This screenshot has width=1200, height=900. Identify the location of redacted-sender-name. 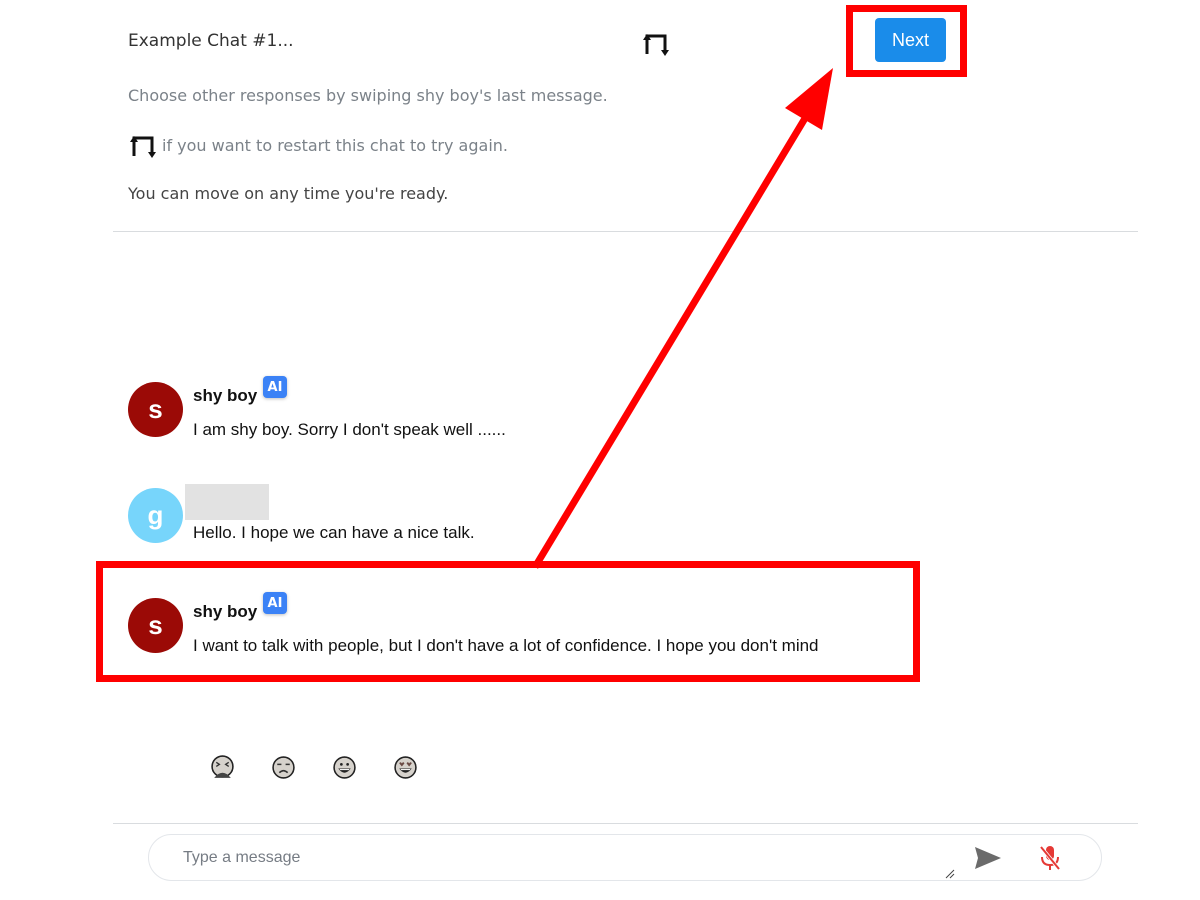
(227, 502).